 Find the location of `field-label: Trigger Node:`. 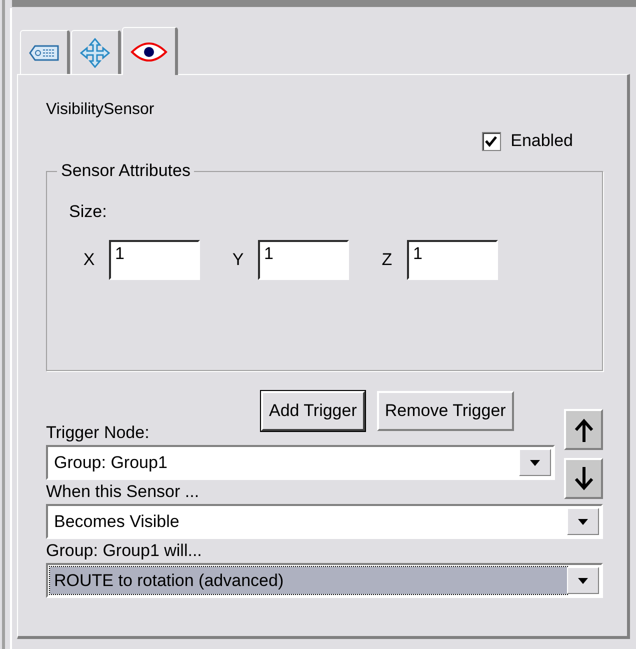

field-label: Trigger Node: is located at coordinates (98, 433).